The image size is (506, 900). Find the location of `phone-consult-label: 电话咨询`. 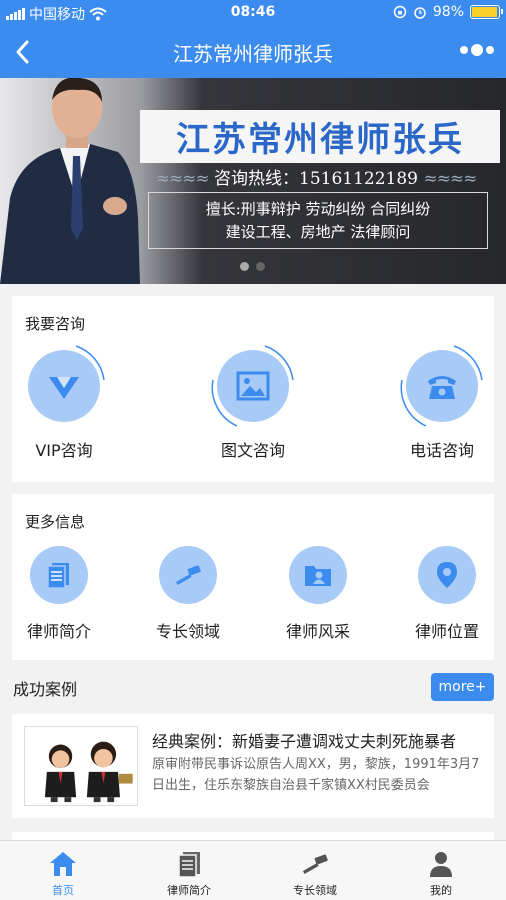

phone-consult-label: 电话咨询 is located at coordinates (441, 450).